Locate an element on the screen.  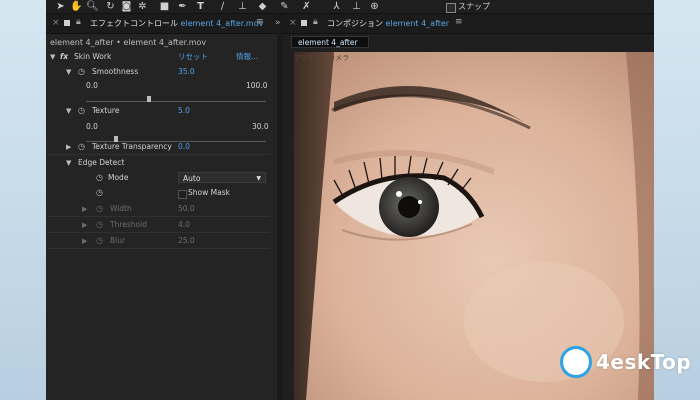
view-axis-icon: ⊕ is located at coordinates (374, 6).